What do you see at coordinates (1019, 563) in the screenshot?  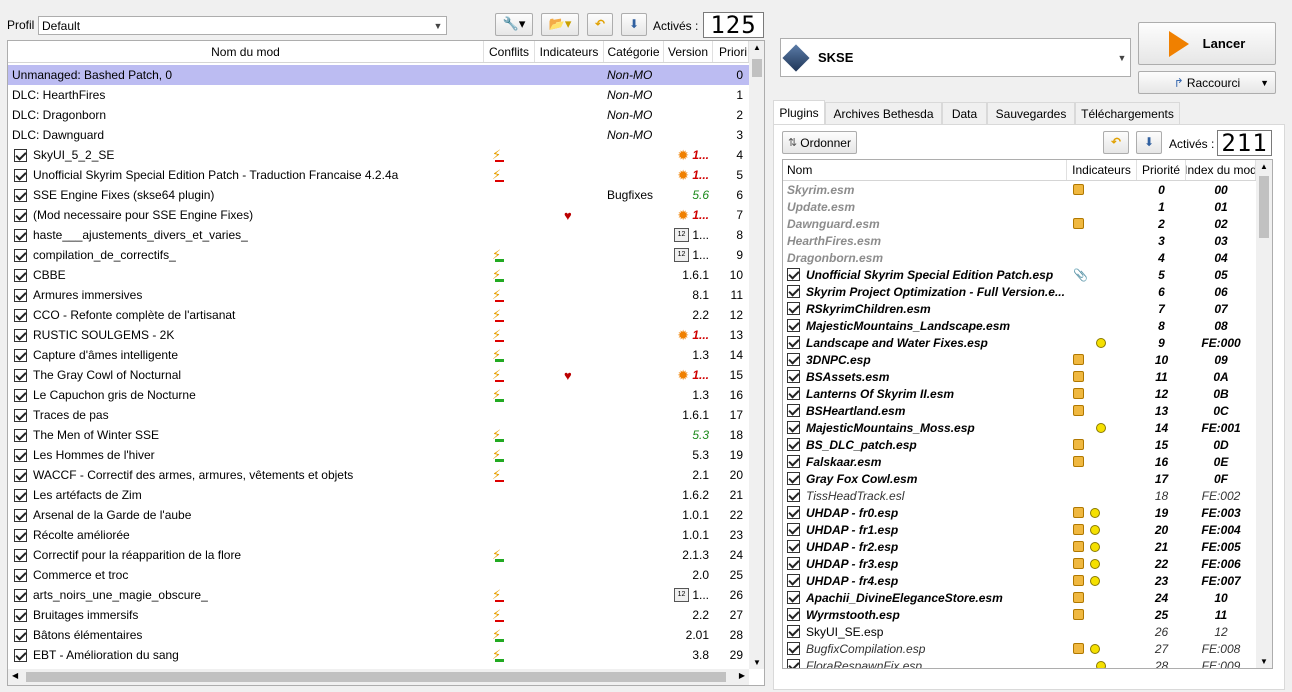 I see `plugin-row: UHDAP - fr3.esp 22 FE:006` at bounding box center [1019, 563].